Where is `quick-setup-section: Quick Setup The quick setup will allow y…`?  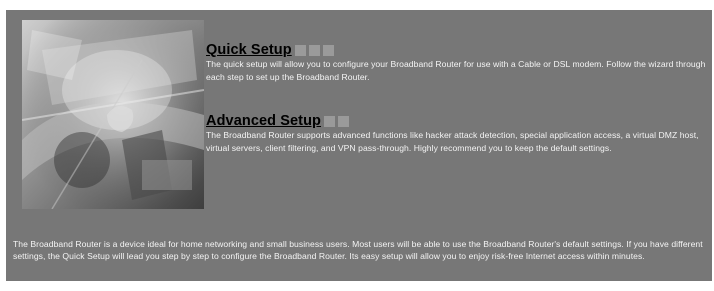
quick-setup-section: Quick Setup The quick setup will allow y… is located at coordinates (456, 62).